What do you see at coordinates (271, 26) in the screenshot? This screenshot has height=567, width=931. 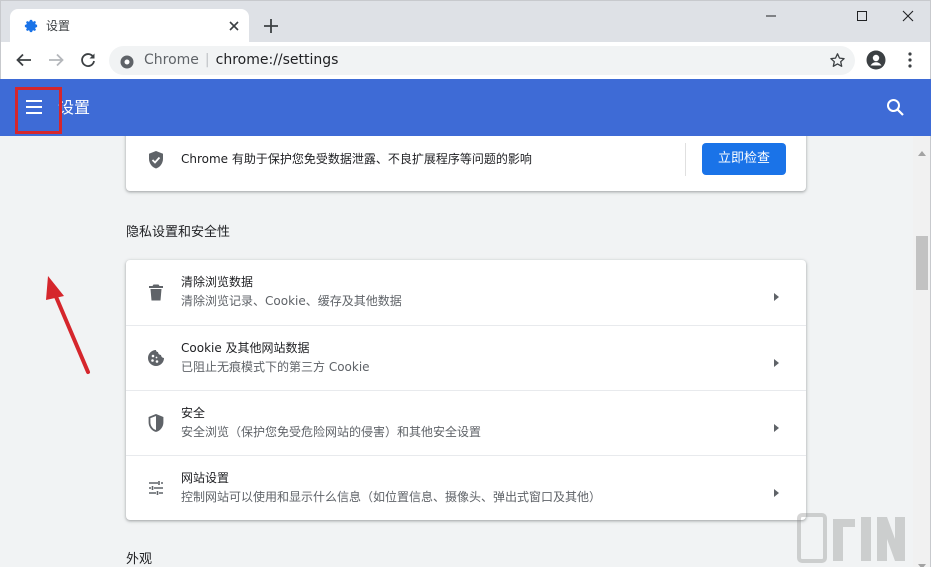 I see `new-tab-icon` at bounding box center [271, 26].